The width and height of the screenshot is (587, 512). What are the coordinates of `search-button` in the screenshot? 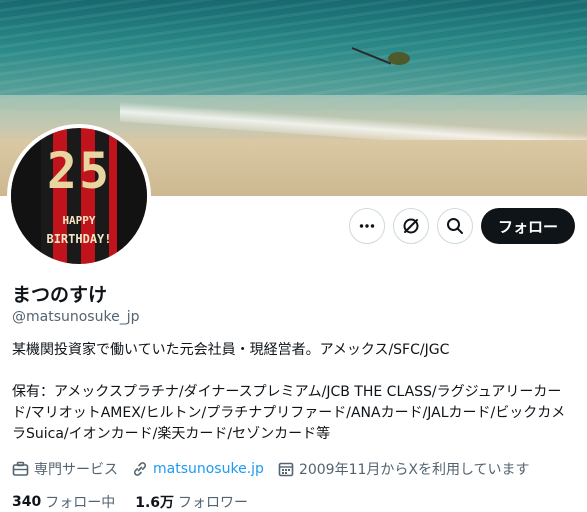 It's located at (455, 226).